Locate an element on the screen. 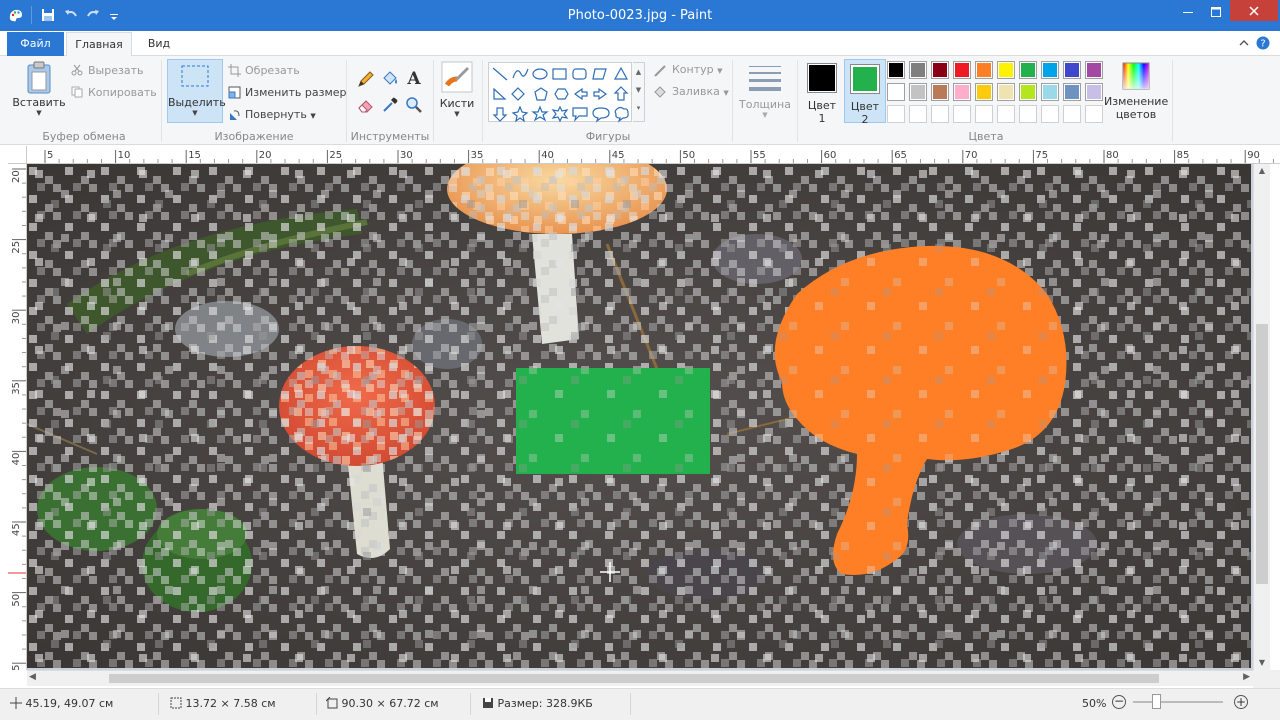 This screenshot has width=1280, height=720. zoom-out-button: − is located at coordinates (1119, 702).